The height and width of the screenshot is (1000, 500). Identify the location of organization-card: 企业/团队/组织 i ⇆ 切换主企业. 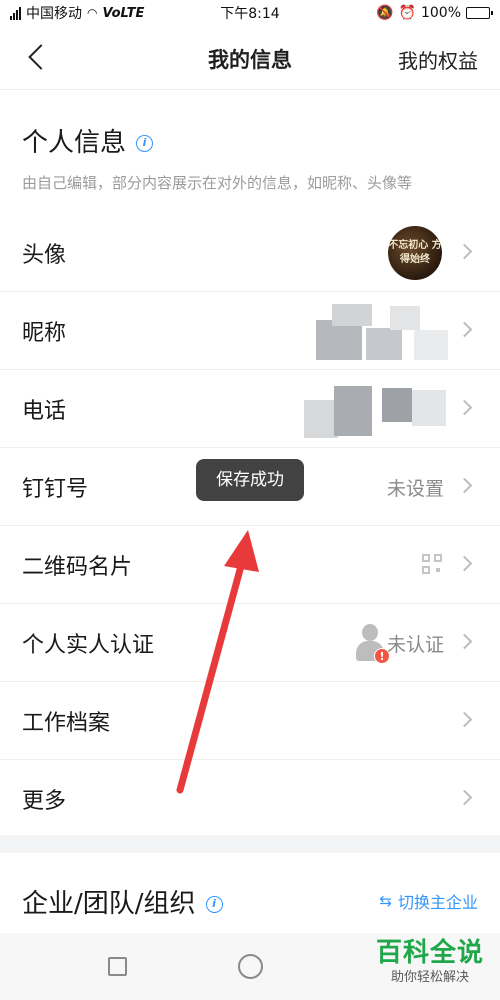
(250, 893).